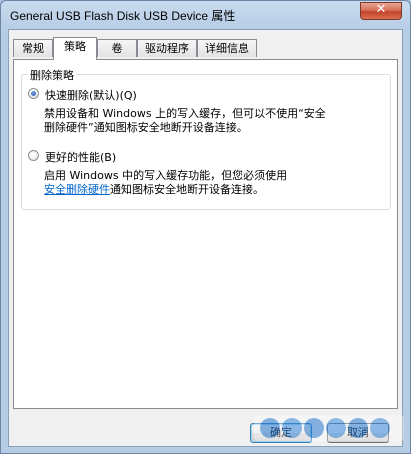  Describe the element at coordinates (33, 93) in the screenshot. I see `radio-checked-icon` at that location.